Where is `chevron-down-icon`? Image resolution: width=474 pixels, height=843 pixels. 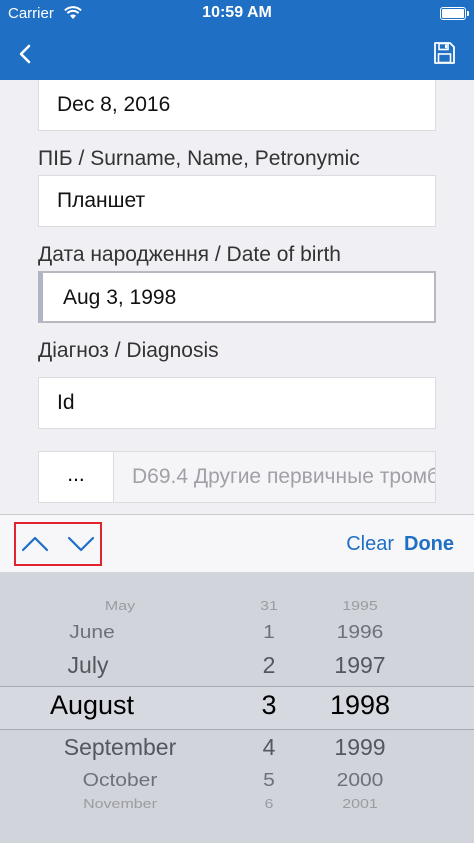
chevron-down-icon is located at coordinates (81, 544).